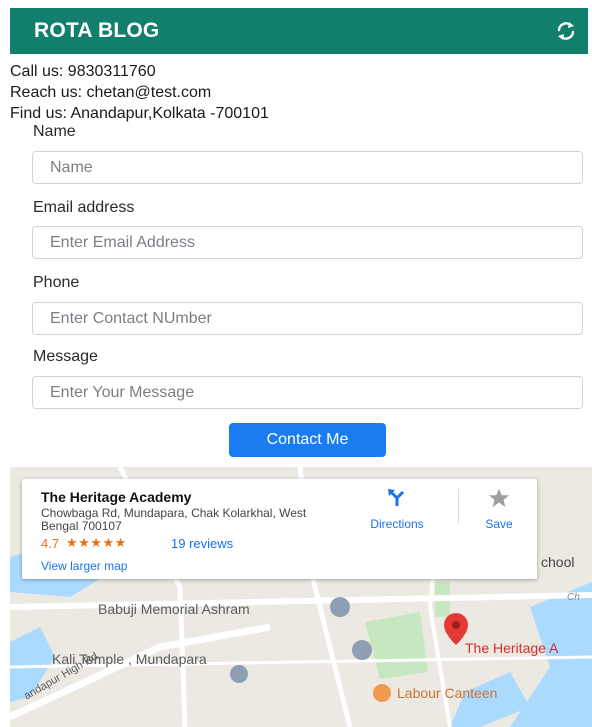 This screenshot has width=592, height=727. I want to click on map-label-ch: Ch, so click(573, 597).